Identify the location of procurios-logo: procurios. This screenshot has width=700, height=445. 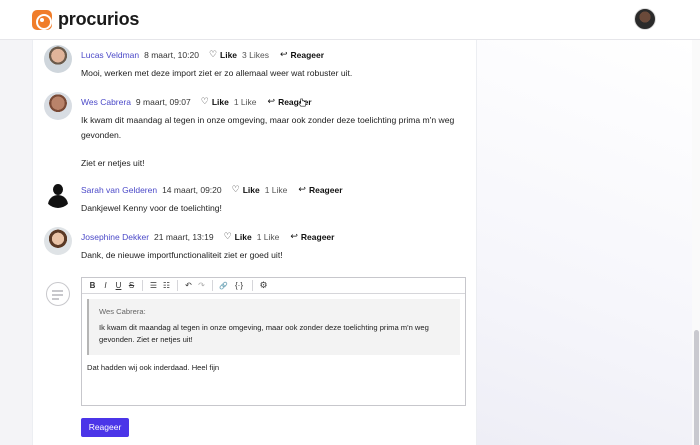
(85, 19).